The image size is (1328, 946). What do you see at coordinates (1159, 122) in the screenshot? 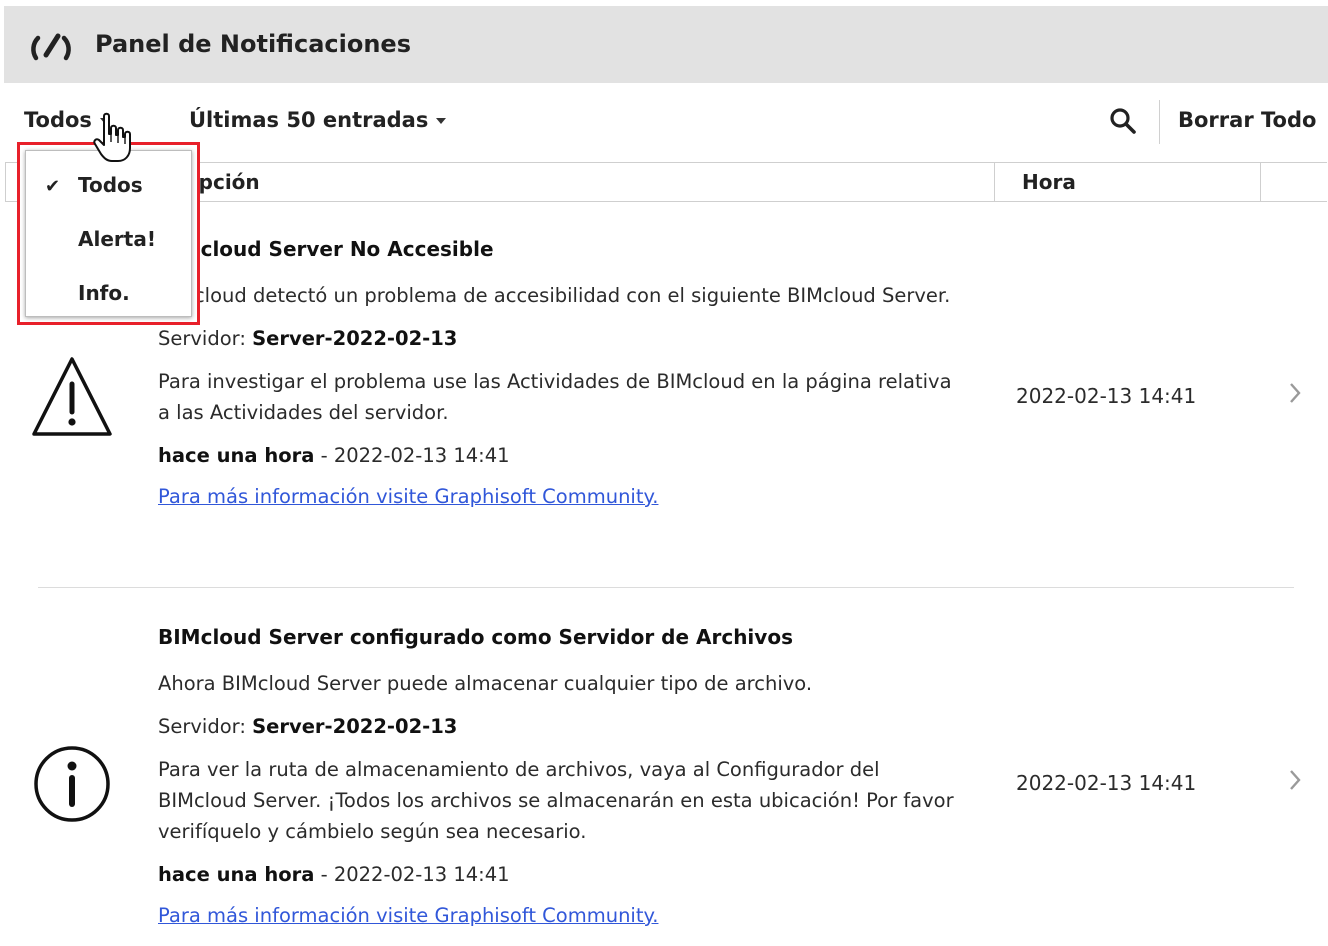
I see `toolbar-divider` at bounding box center [1159, 122].